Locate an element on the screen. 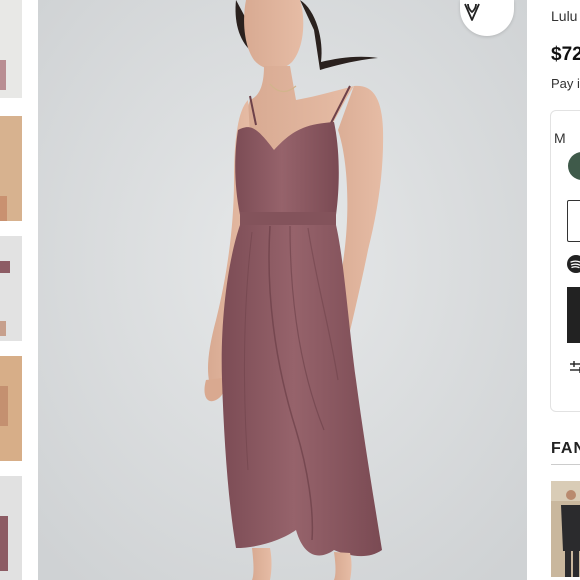  sliders-icon is located at coordinates (575, 367).